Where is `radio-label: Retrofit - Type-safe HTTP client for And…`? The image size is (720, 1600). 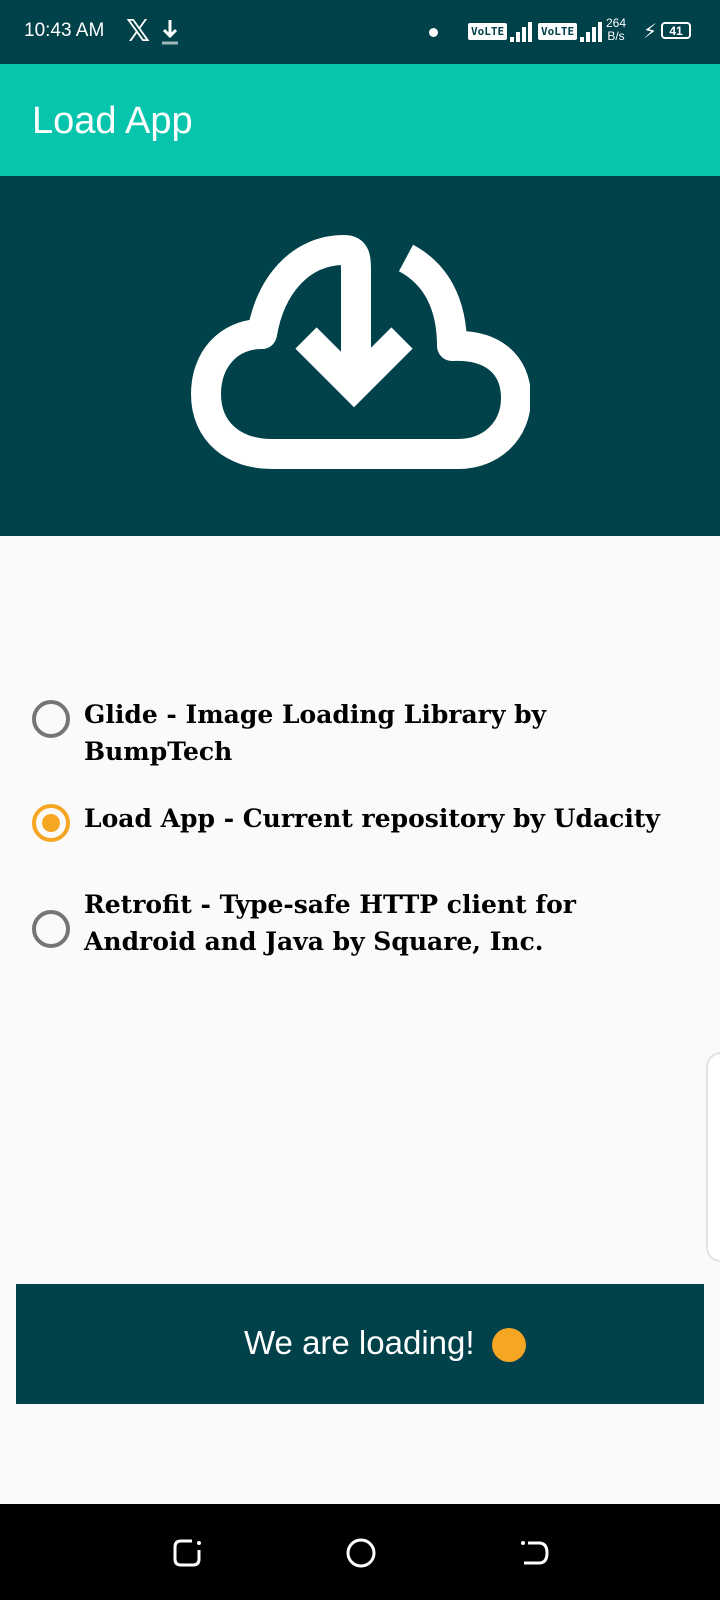 radio-label: Retrofit - Type-safe HTTP client for And… is located at coordinates (330, 923).